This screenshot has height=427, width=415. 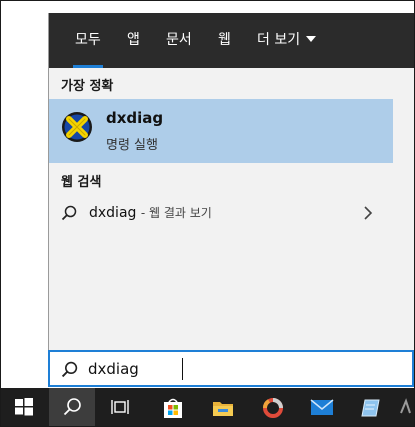 I want to click on result-app-name: dxdiag, so click(x=135, y=118).